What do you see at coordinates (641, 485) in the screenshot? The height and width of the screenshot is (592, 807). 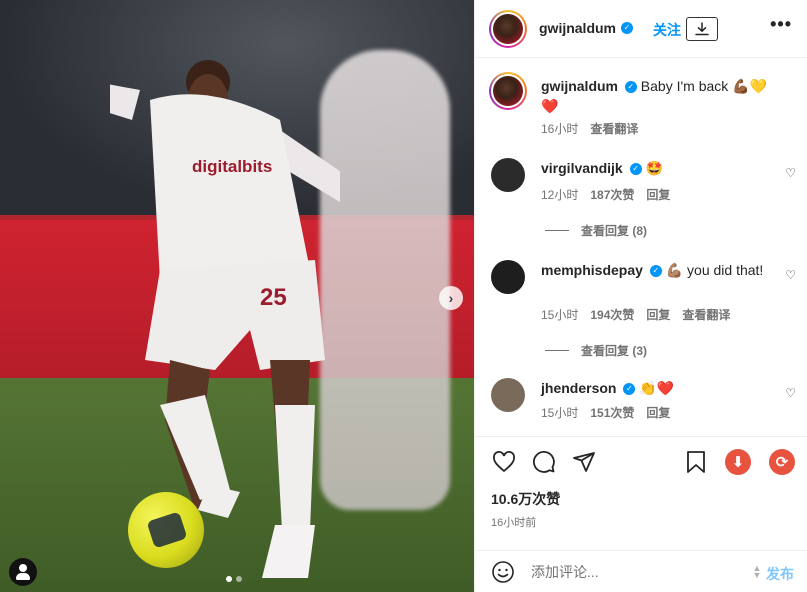 I see `post-actions: ⬇ ⟳ 10.6万次赞 16小时前` at bounding box center [641, 485].